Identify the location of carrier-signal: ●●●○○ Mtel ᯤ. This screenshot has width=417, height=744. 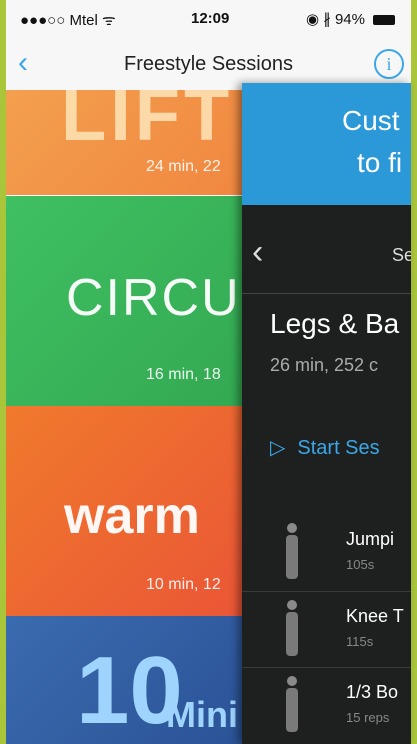
(68, 20).